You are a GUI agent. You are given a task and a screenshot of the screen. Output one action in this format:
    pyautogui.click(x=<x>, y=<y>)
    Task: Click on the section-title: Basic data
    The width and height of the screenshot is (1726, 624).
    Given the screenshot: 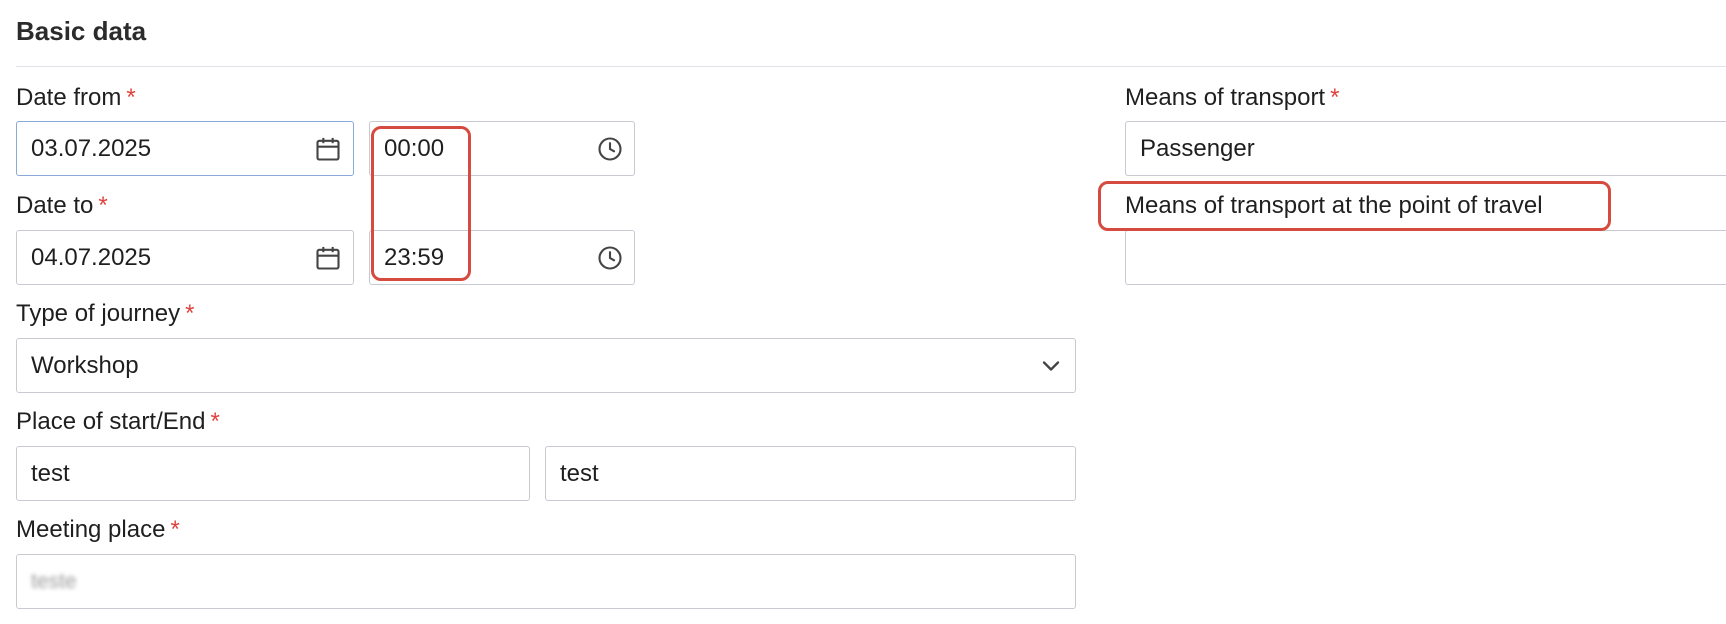 What is the action you would take?
    pyautogui.click(x=81, y=31)
    